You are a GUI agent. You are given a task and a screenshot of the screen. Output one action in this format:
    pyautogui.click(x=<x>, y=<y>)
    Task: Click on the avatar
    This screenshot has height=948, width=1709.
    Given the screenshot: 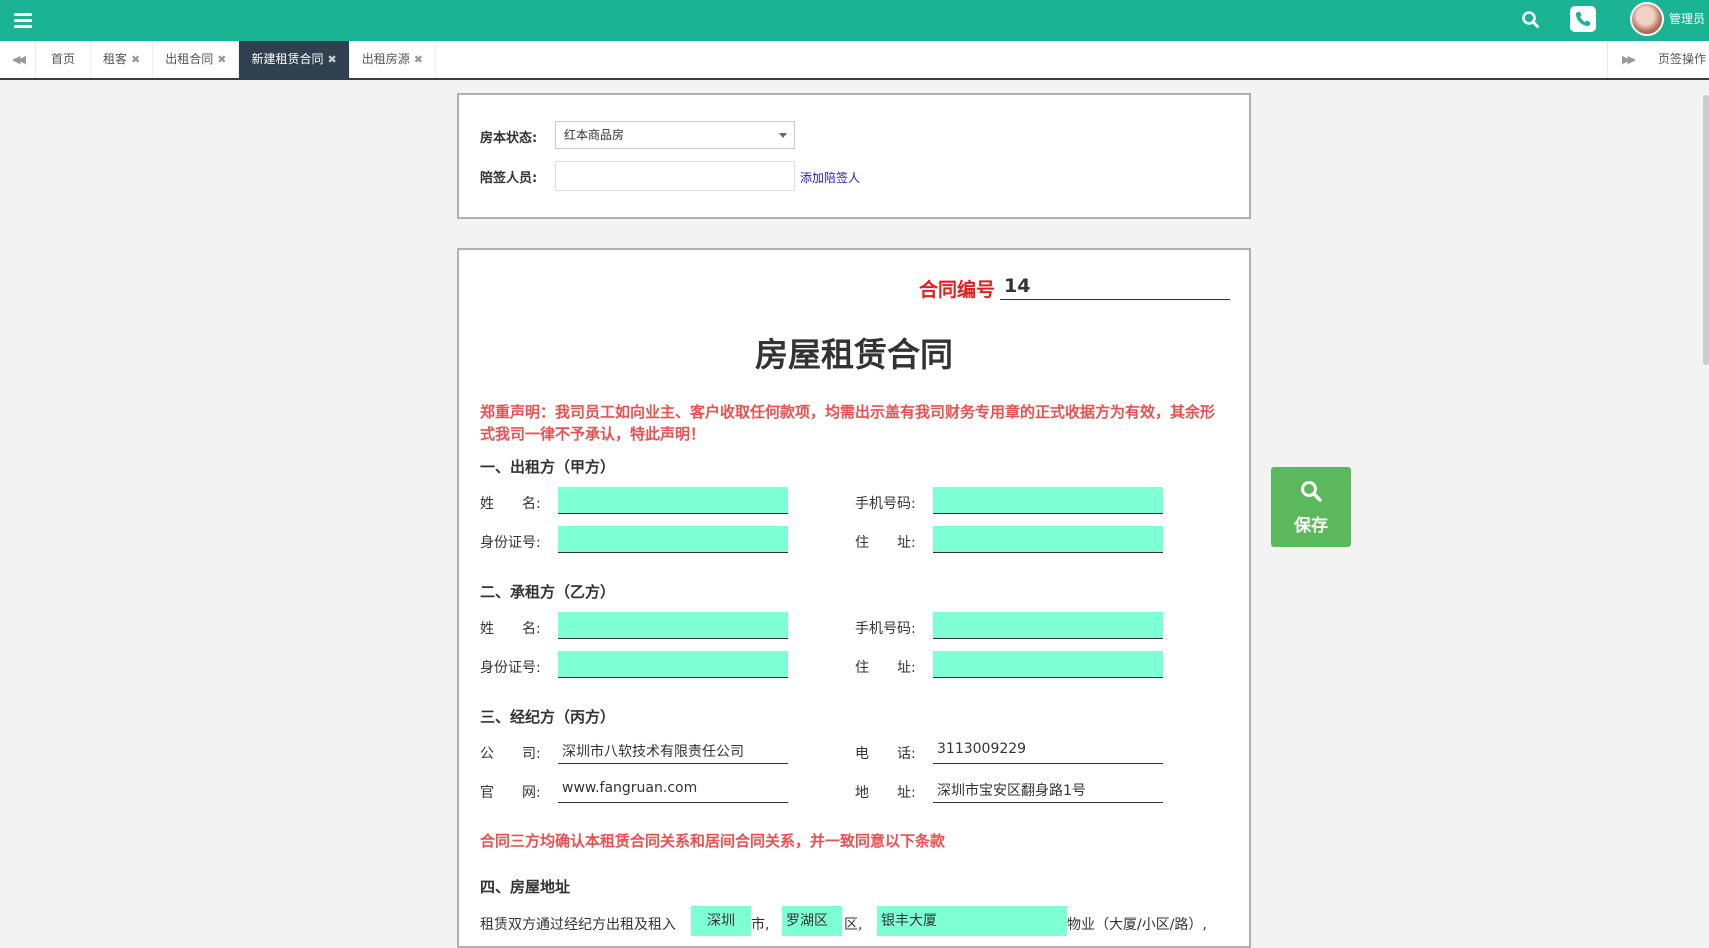 What is the action you would take?
    pyautogui.click(x=1647, y=19)
    